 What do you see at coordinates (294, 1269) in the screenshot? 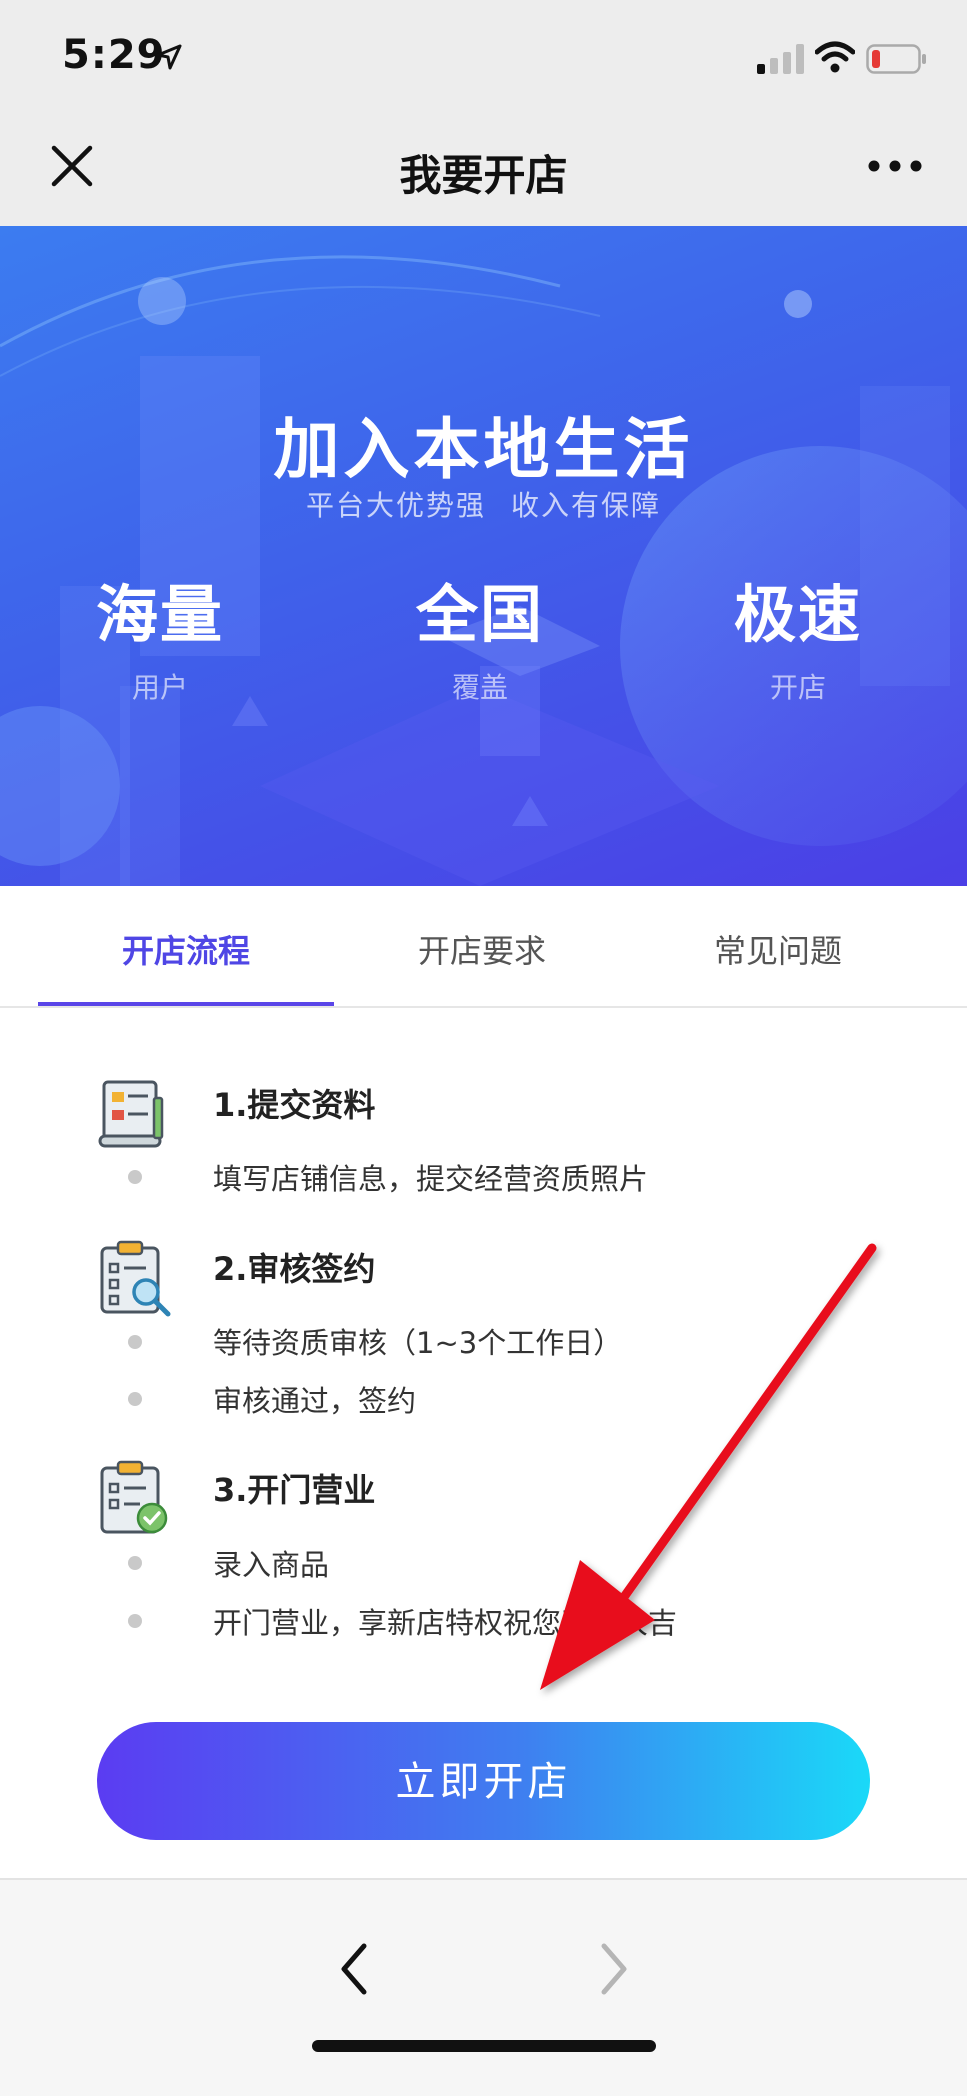
I see `step-title: 2.审核签约` at bounding box center [294, 1269].